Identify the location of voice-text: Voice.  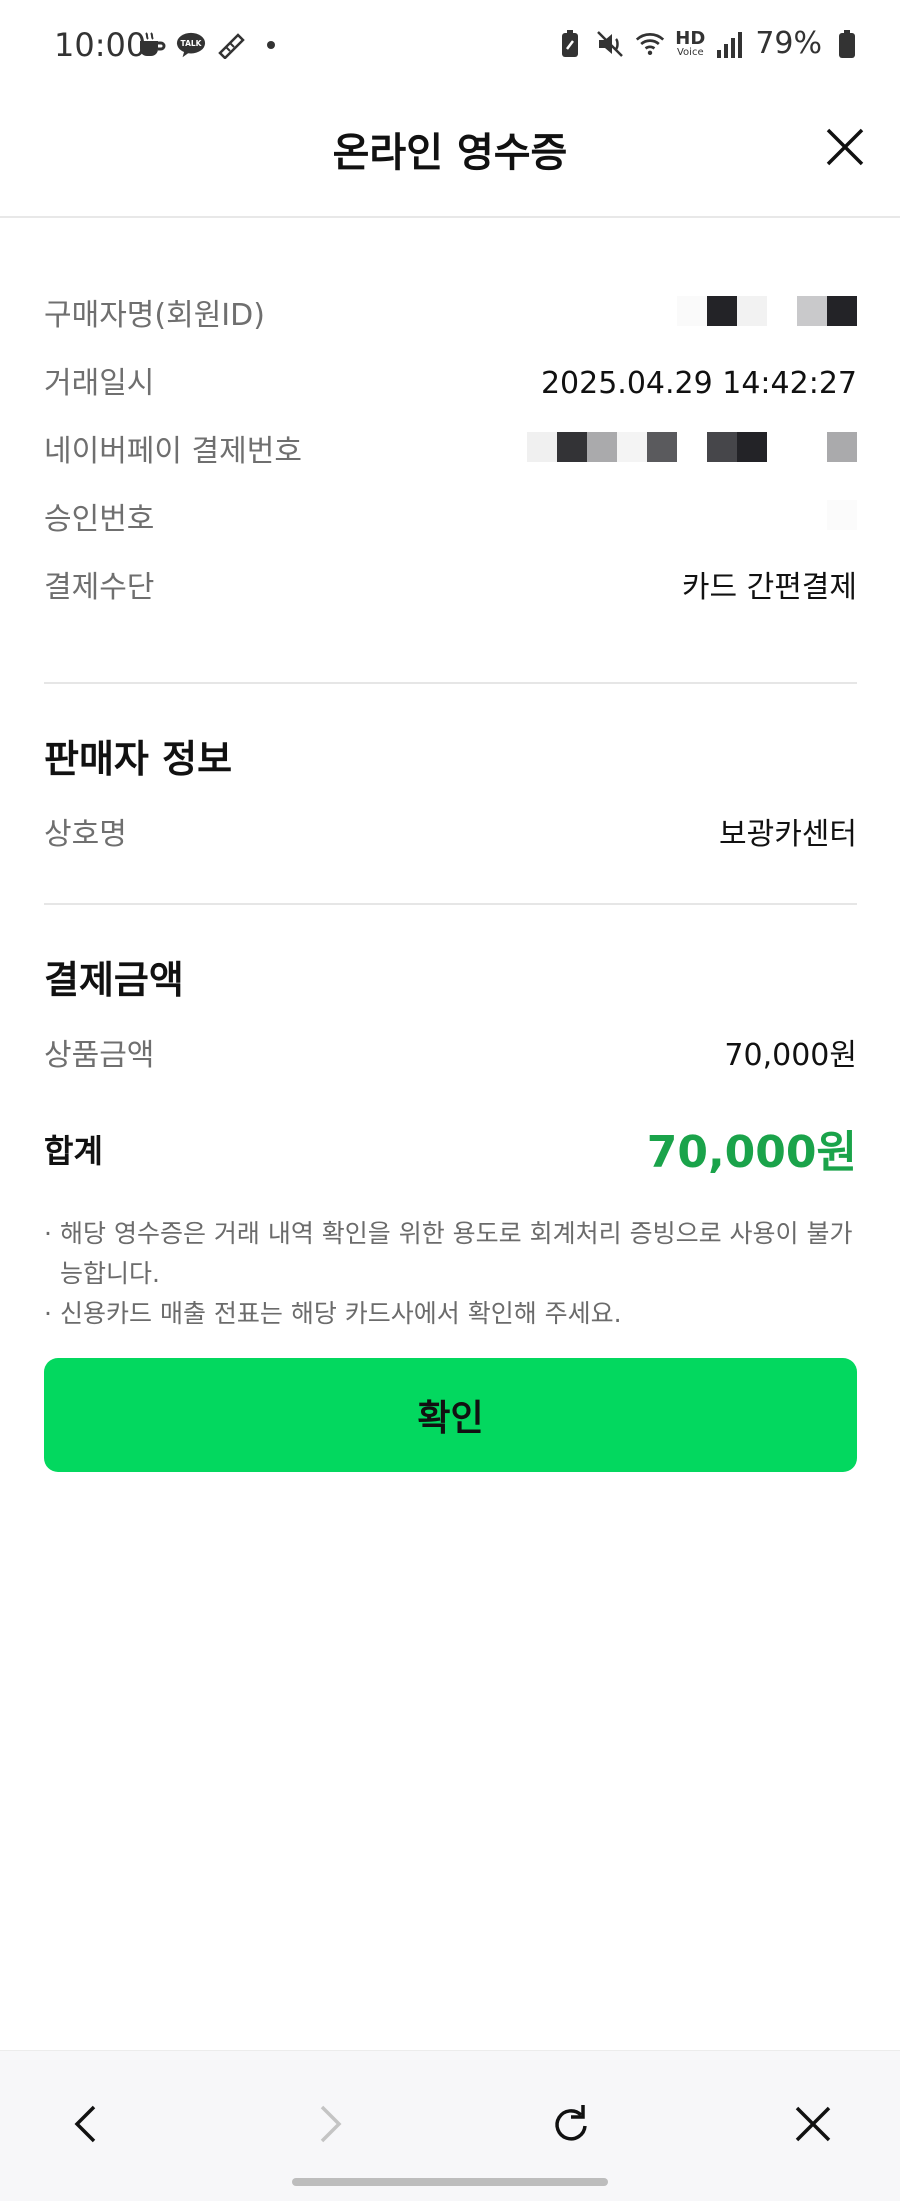
(690, 52).